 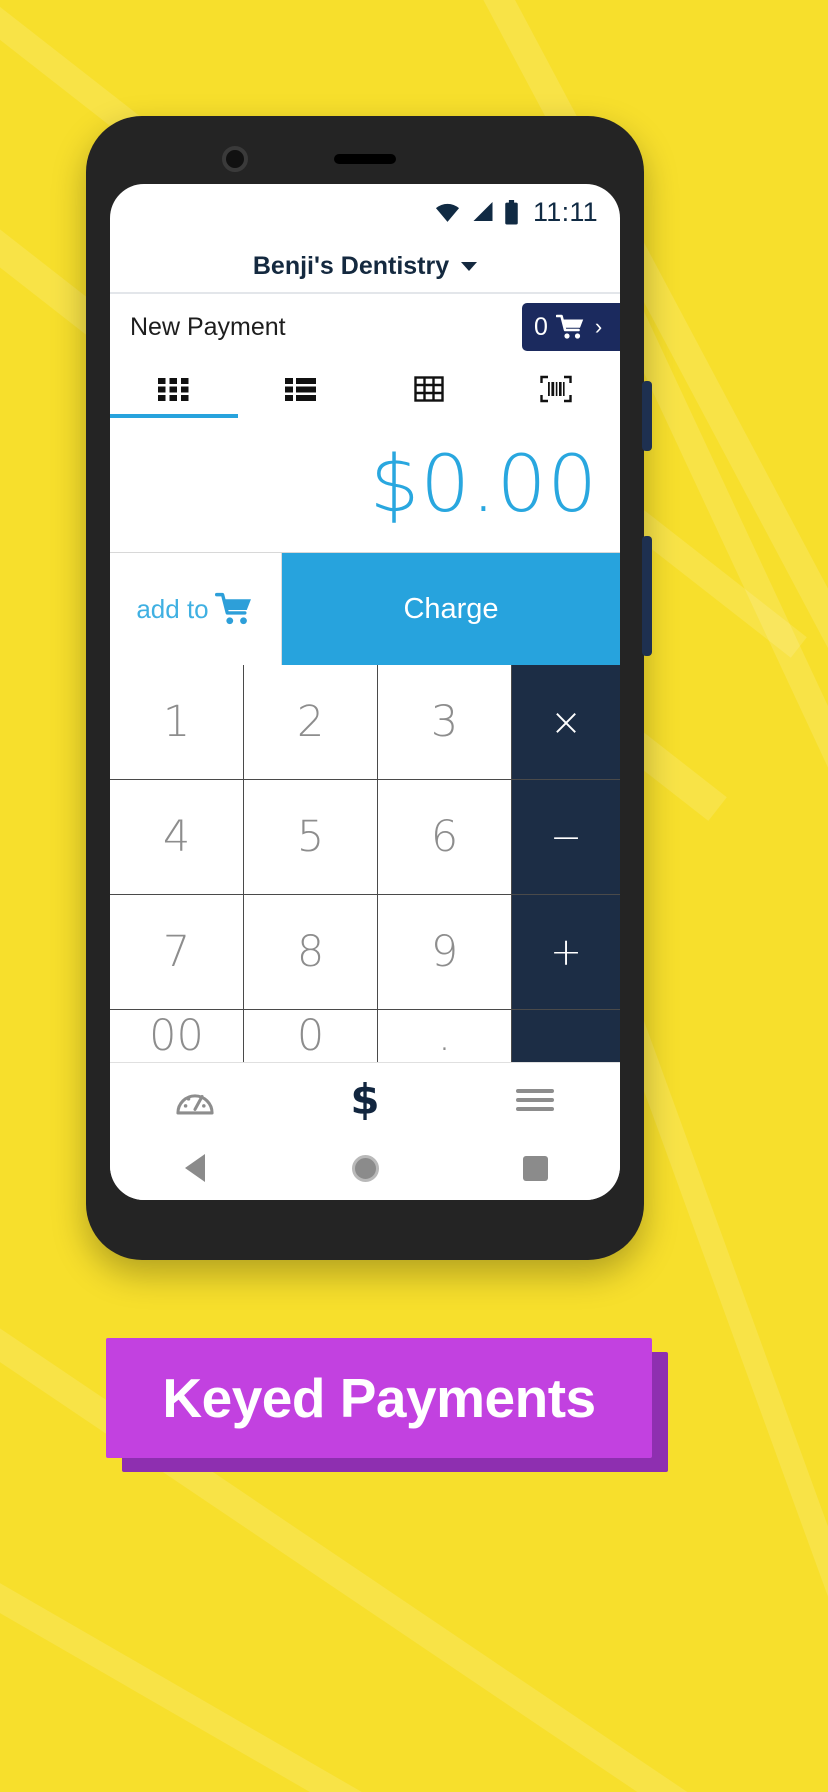 I want to click on cart-button: 0 ›, so click(x=571, y=327).